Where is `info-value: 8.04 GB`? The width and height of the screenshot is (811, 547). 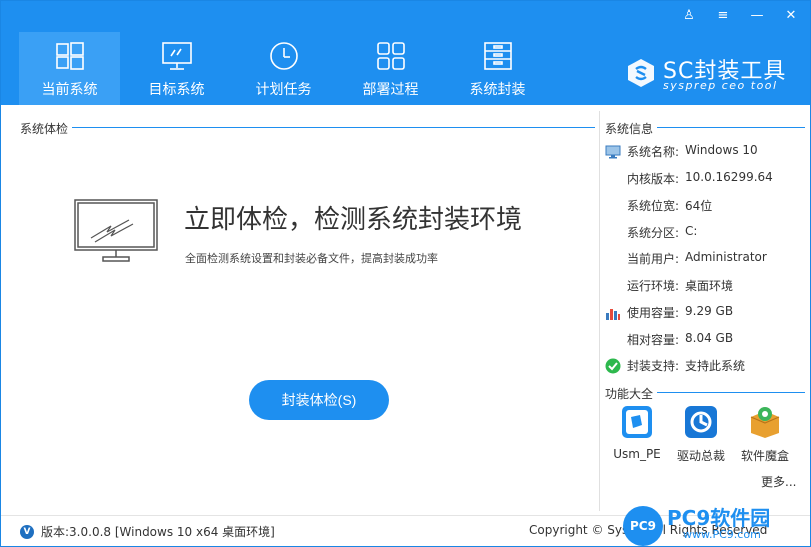 info-value: 8.04 GB is located at coordinates (709, 338).